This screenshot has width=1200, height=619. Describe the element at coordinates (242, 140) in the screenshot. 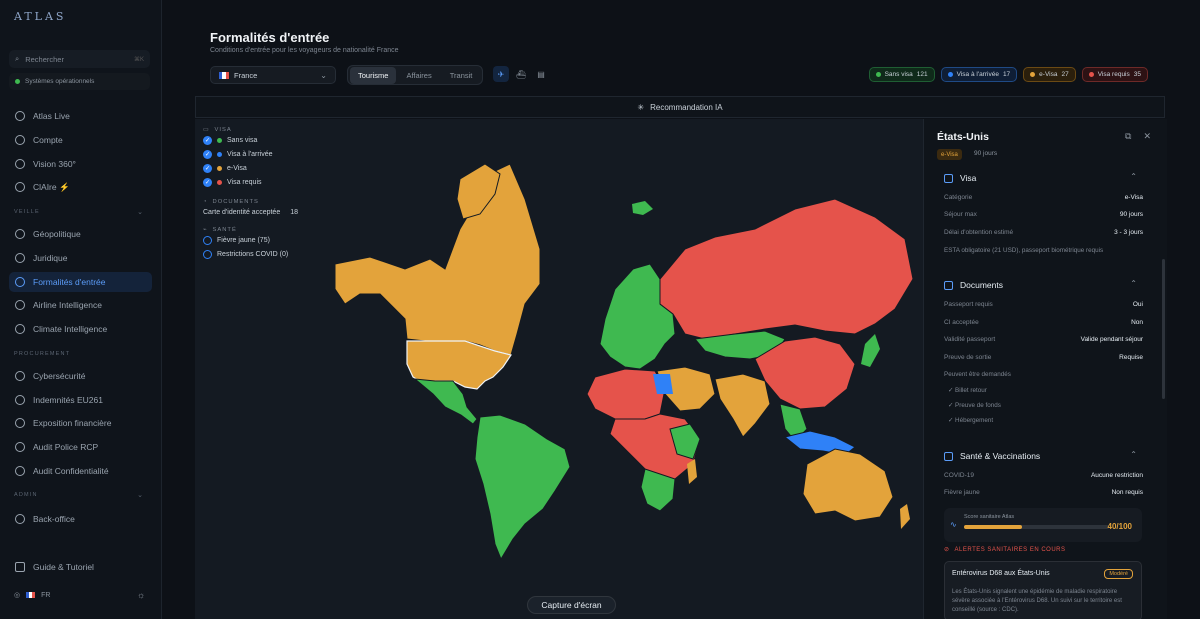

I see `legend-label: Sans visa` at that location.